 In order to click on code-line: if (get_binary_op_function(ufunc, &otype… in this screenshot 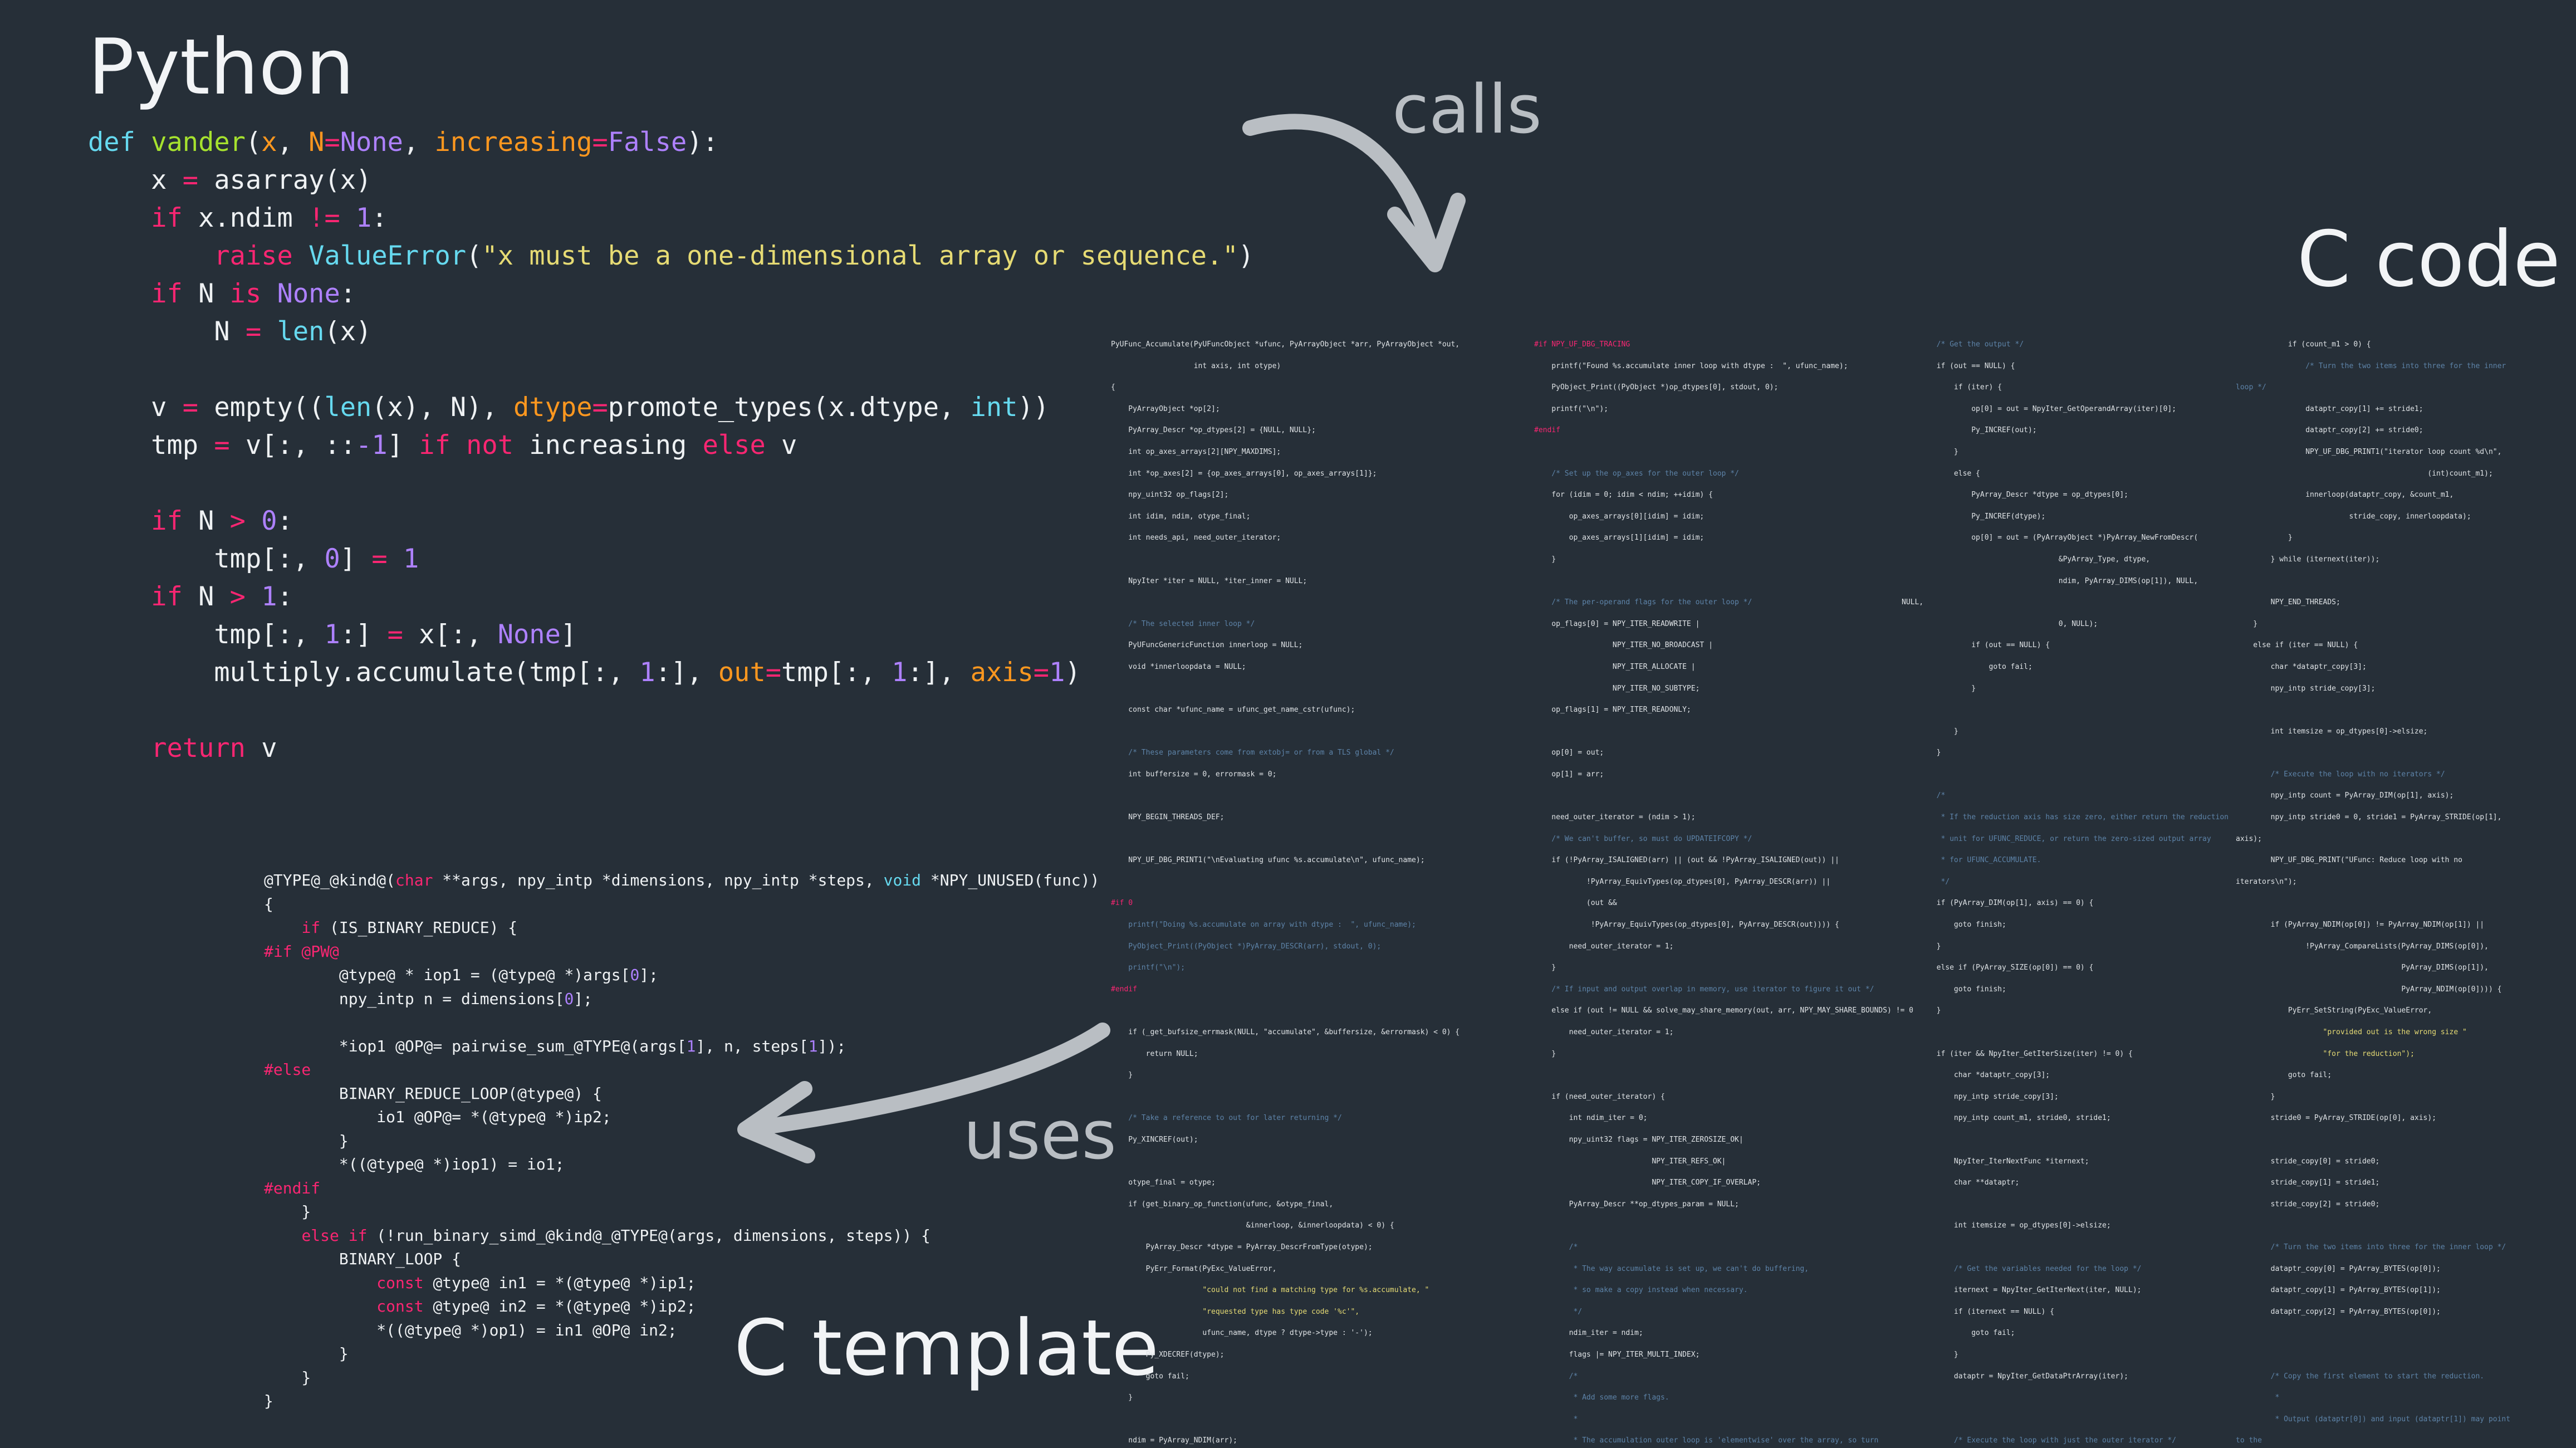, I will do `click(1311, 1205)`.